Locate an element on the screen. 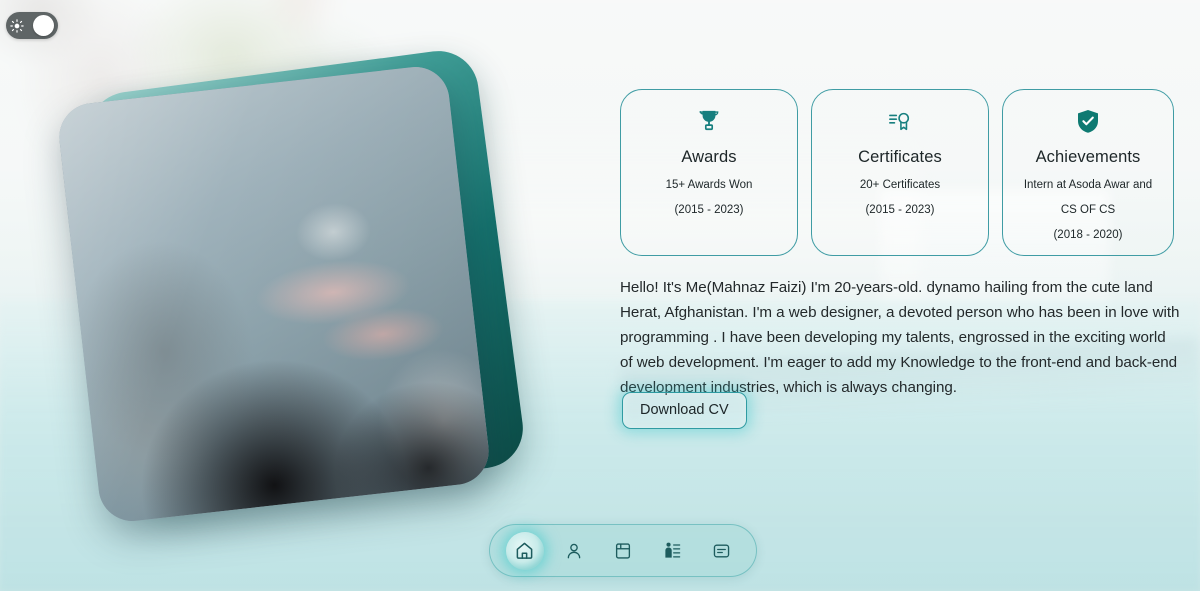 The image size is (1200, 591). nav-about is located at coordinates (574, 551).